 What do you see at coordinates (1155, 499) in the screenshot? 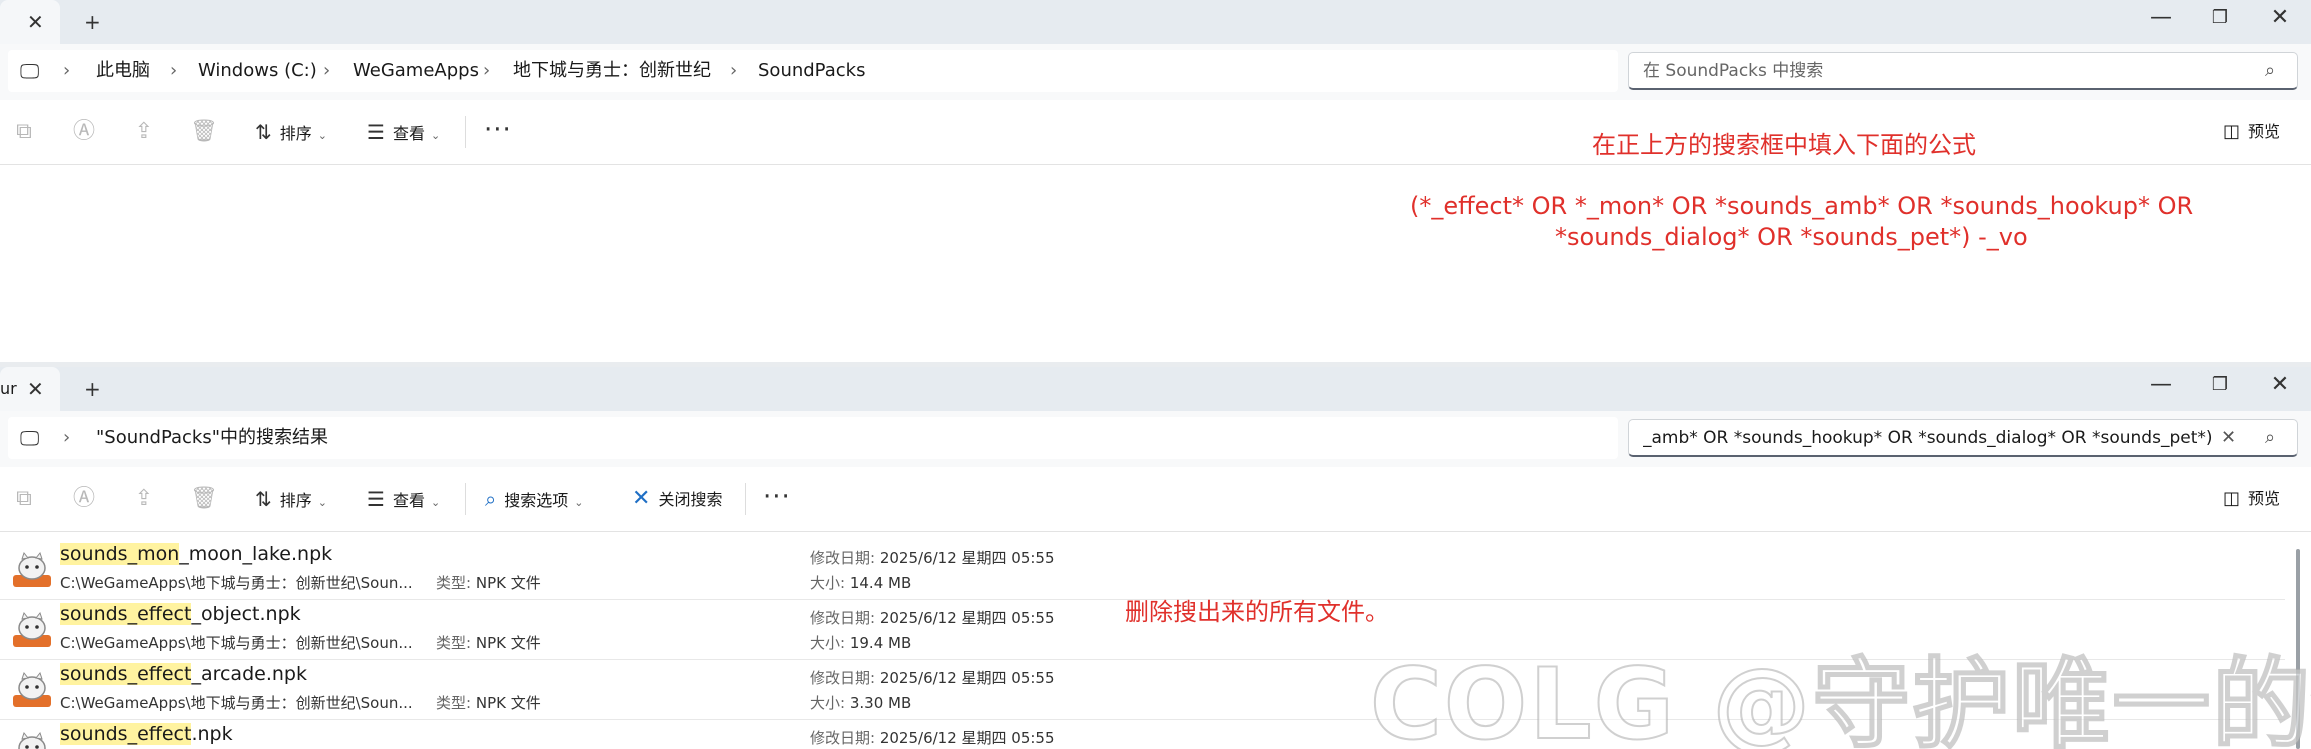
I see `command-bar: ⧉ Ⓐ ⇪ 🗑 ⇅ 排序 ⌄ ☰ 查看 ⌄ ⌕ 搜索选项 ⌄ ✕ 关闭搜索 ··· ◫ 预览` at bounding box center [1155, 499].